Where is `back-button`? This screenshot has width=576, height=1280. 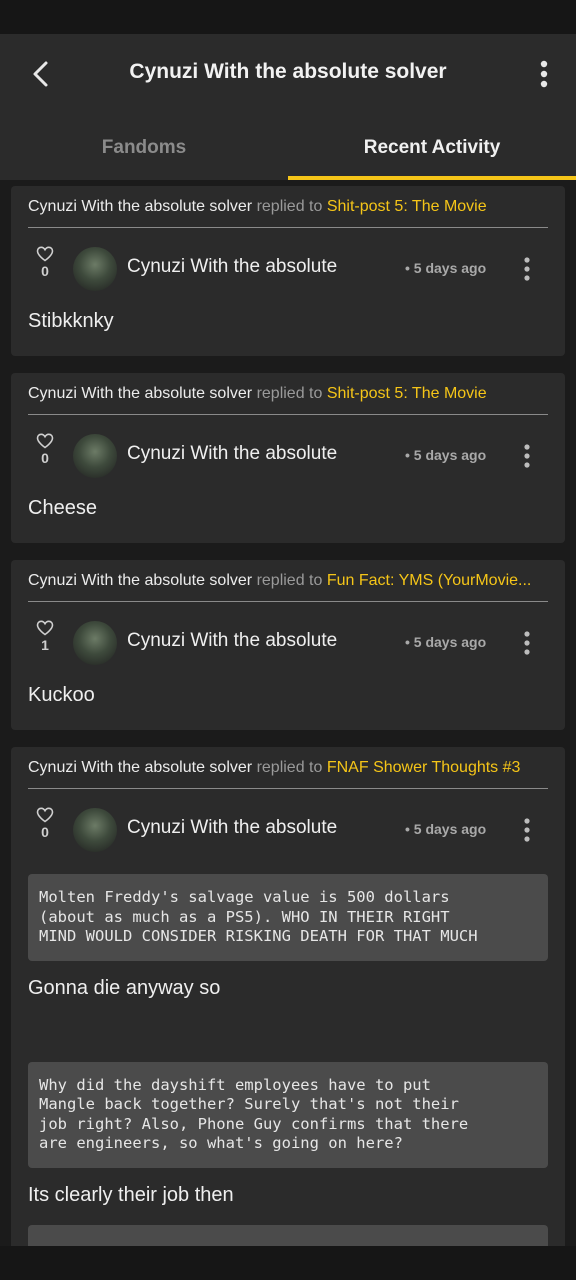 back-button is located at coordinates (40, 74).